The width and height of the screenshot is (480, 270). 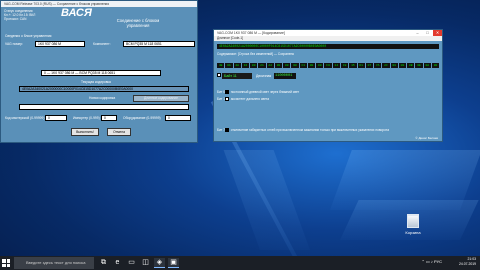 What do you see at coordinates (131, 263) in the screenshot?
I see `explorer-icon: ▭` at bounding box center [131, 263].